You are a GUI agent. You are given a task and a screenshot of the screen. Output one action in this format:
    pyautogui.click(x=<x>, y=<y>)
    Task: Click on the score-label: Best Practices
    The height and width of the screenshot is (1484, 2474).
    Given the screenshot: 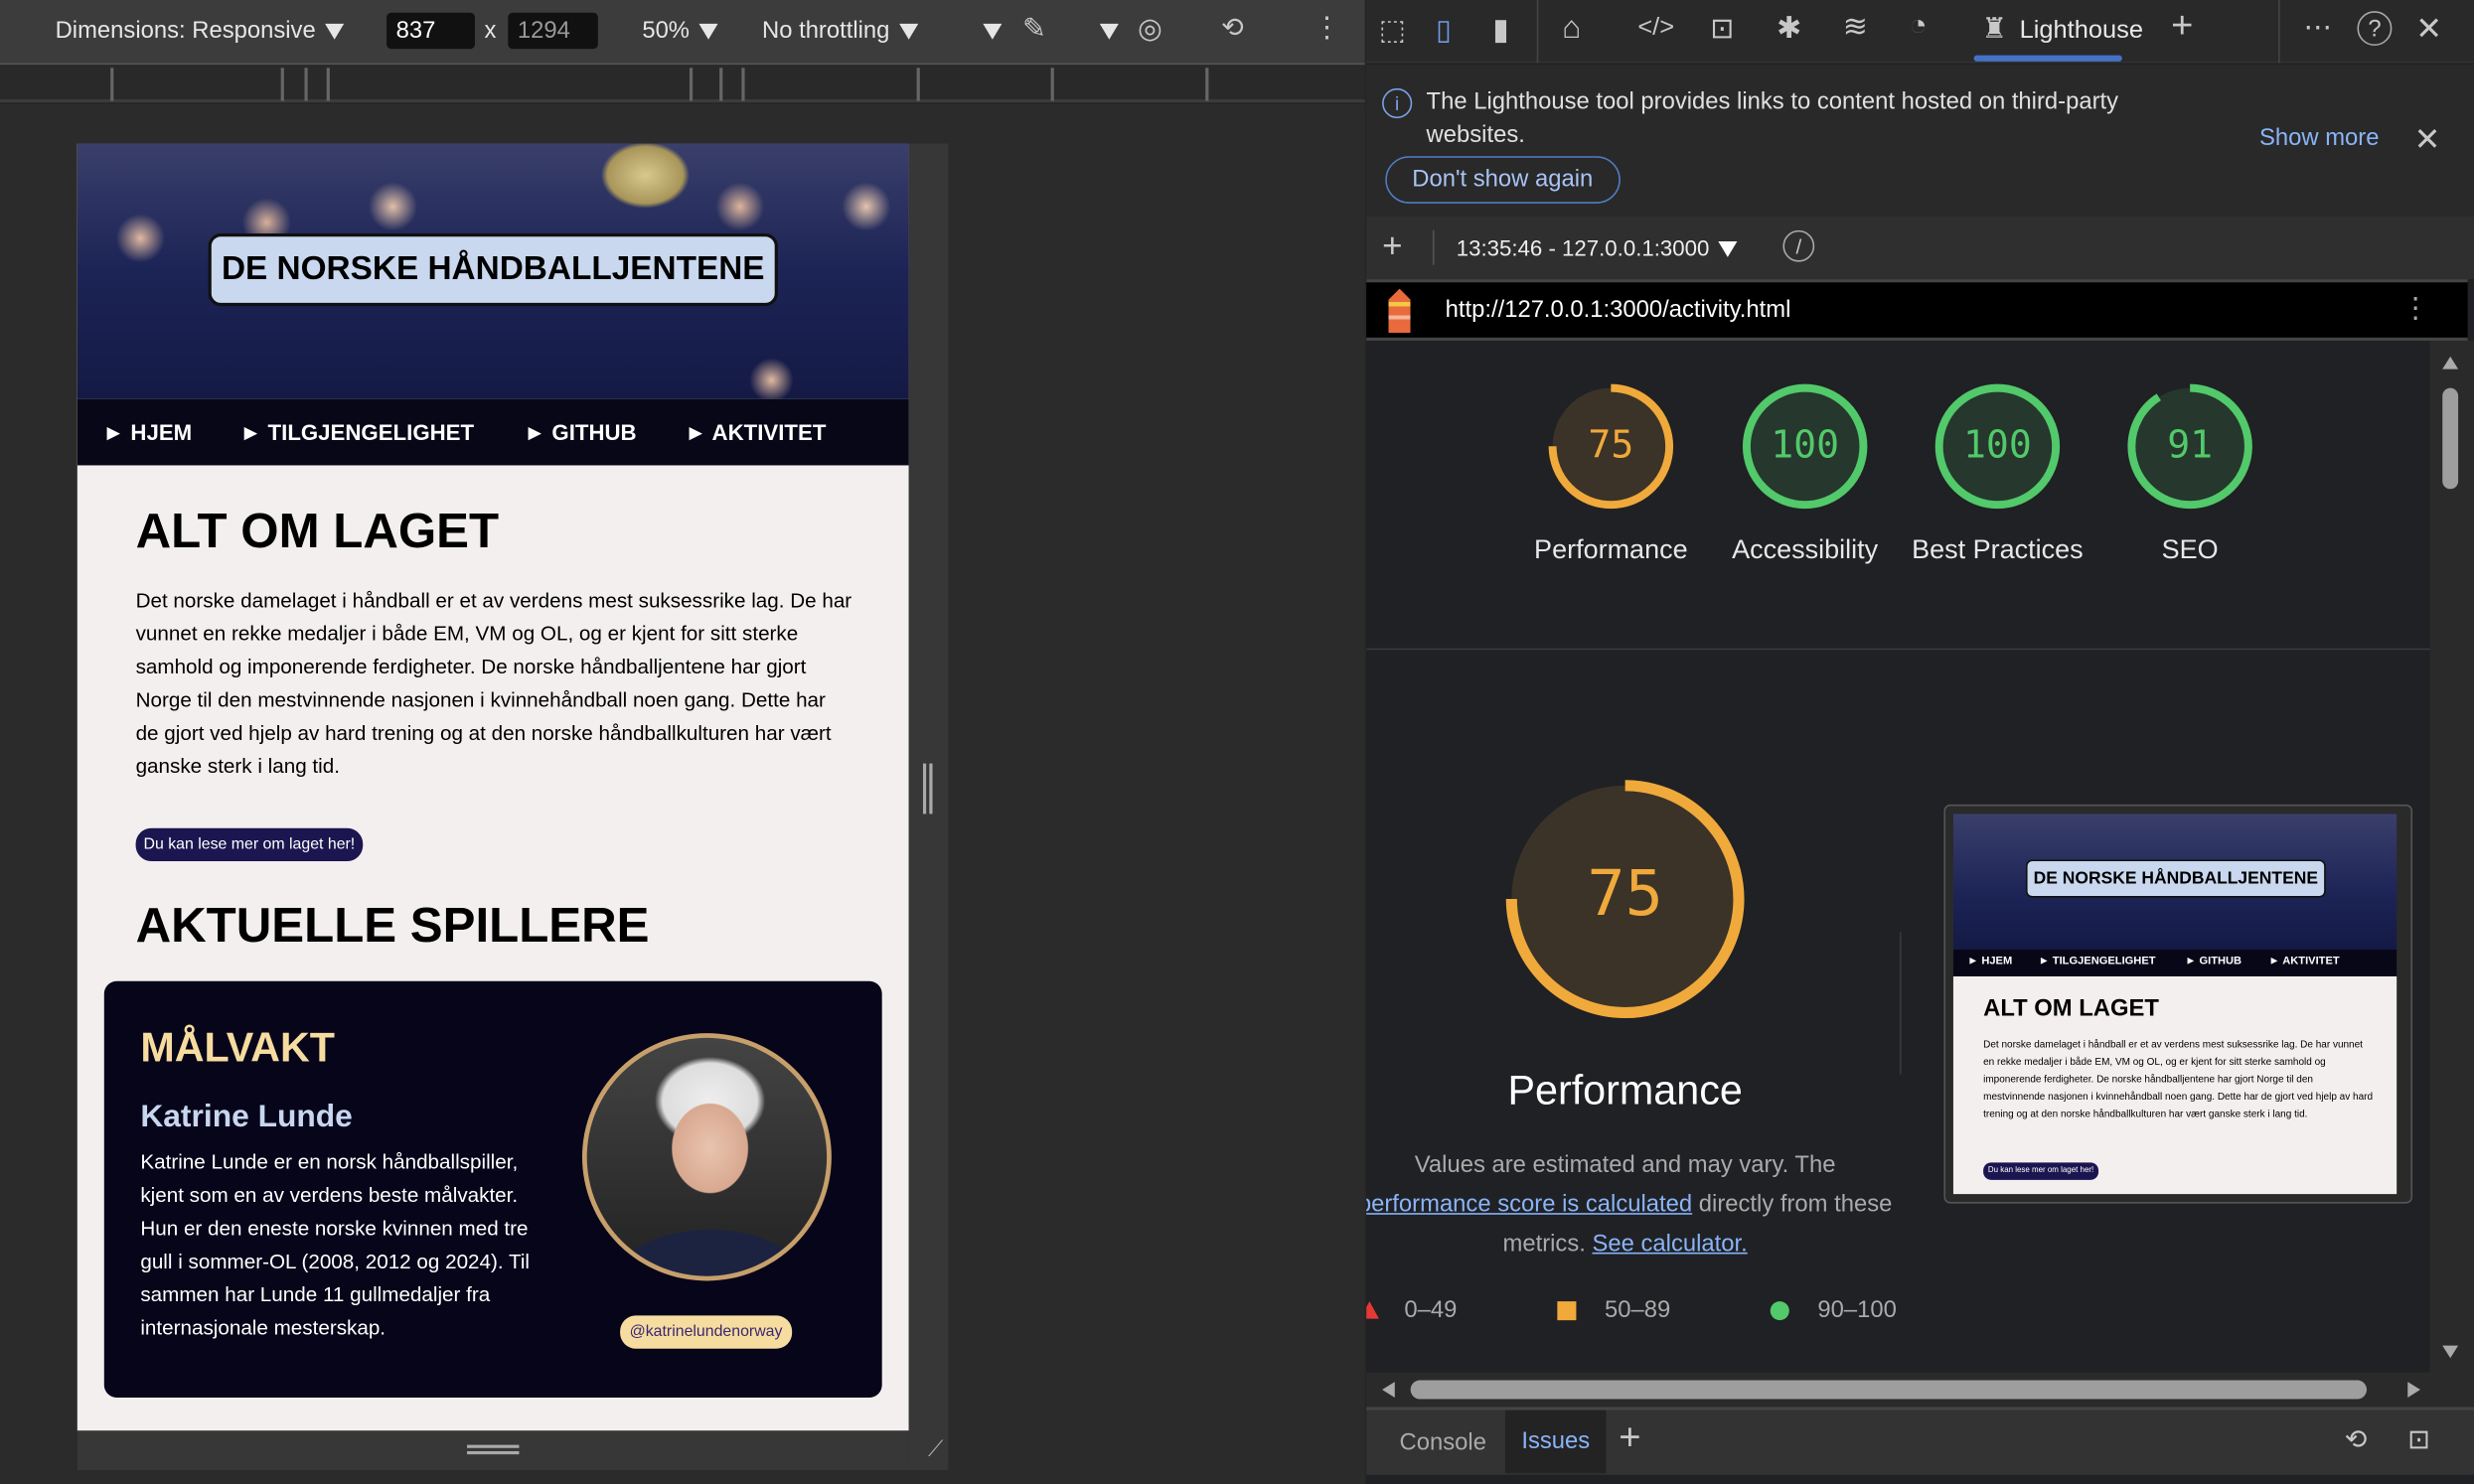 What is the action you would take?
    pyautogui.click(x=1997, y=550)
    